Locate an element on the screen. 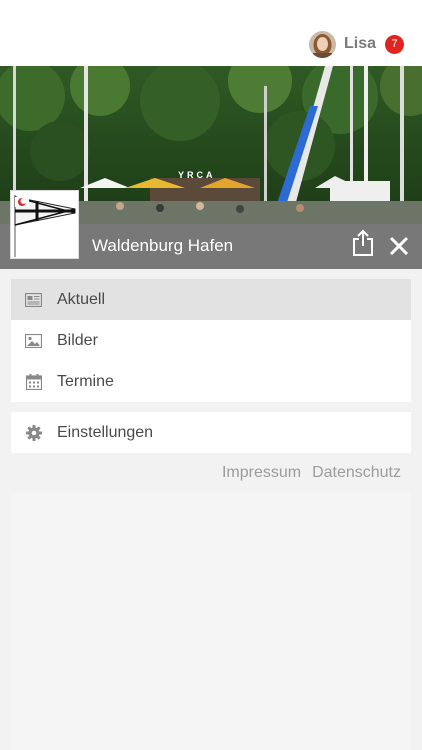 This screenshot has width=422, height=750. user-profile: Lisa 7 is located at coordinates (356, 44).